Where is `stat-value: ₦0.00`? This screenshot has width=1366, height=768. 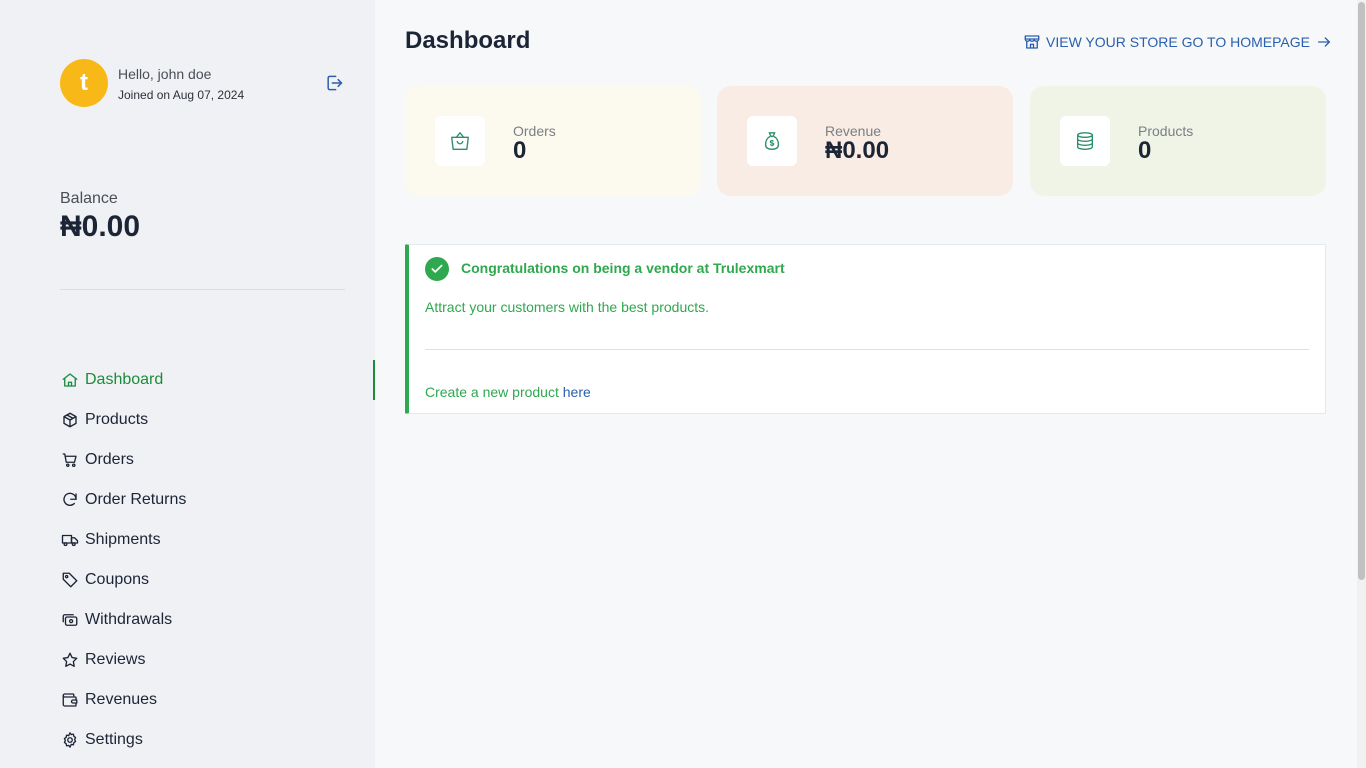 stat-value: ₦0.00 is located at coordinates (857, 150).